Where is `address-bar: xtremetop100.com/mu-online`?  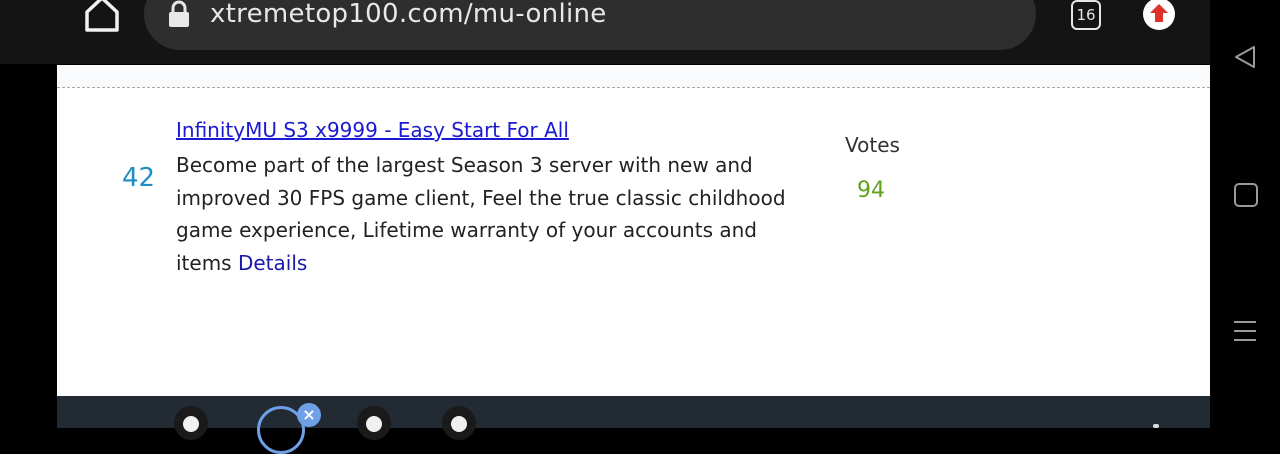
address-bar: xtremetop100.com/mu-online is located at coordinates (590, 25).